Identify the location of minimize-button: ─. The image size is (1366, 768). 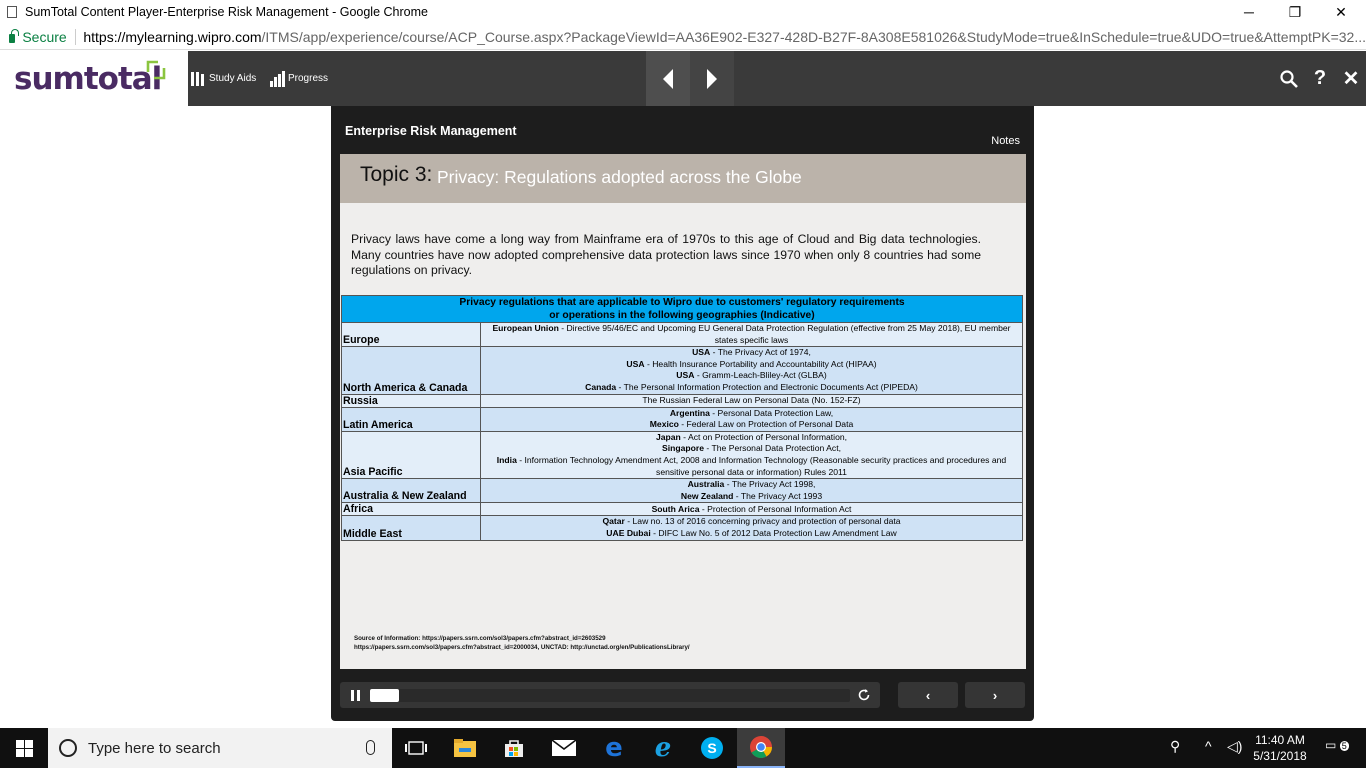
(1249, 12).